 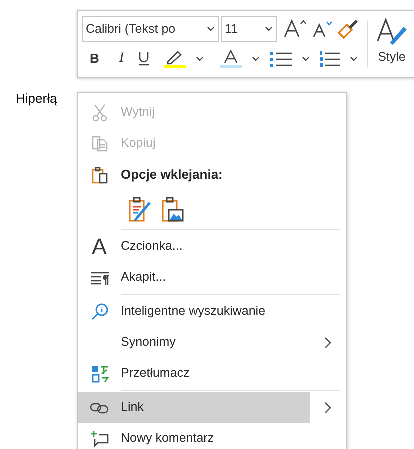 I want to click on style-pen-icon, so click(x=392, y=32).